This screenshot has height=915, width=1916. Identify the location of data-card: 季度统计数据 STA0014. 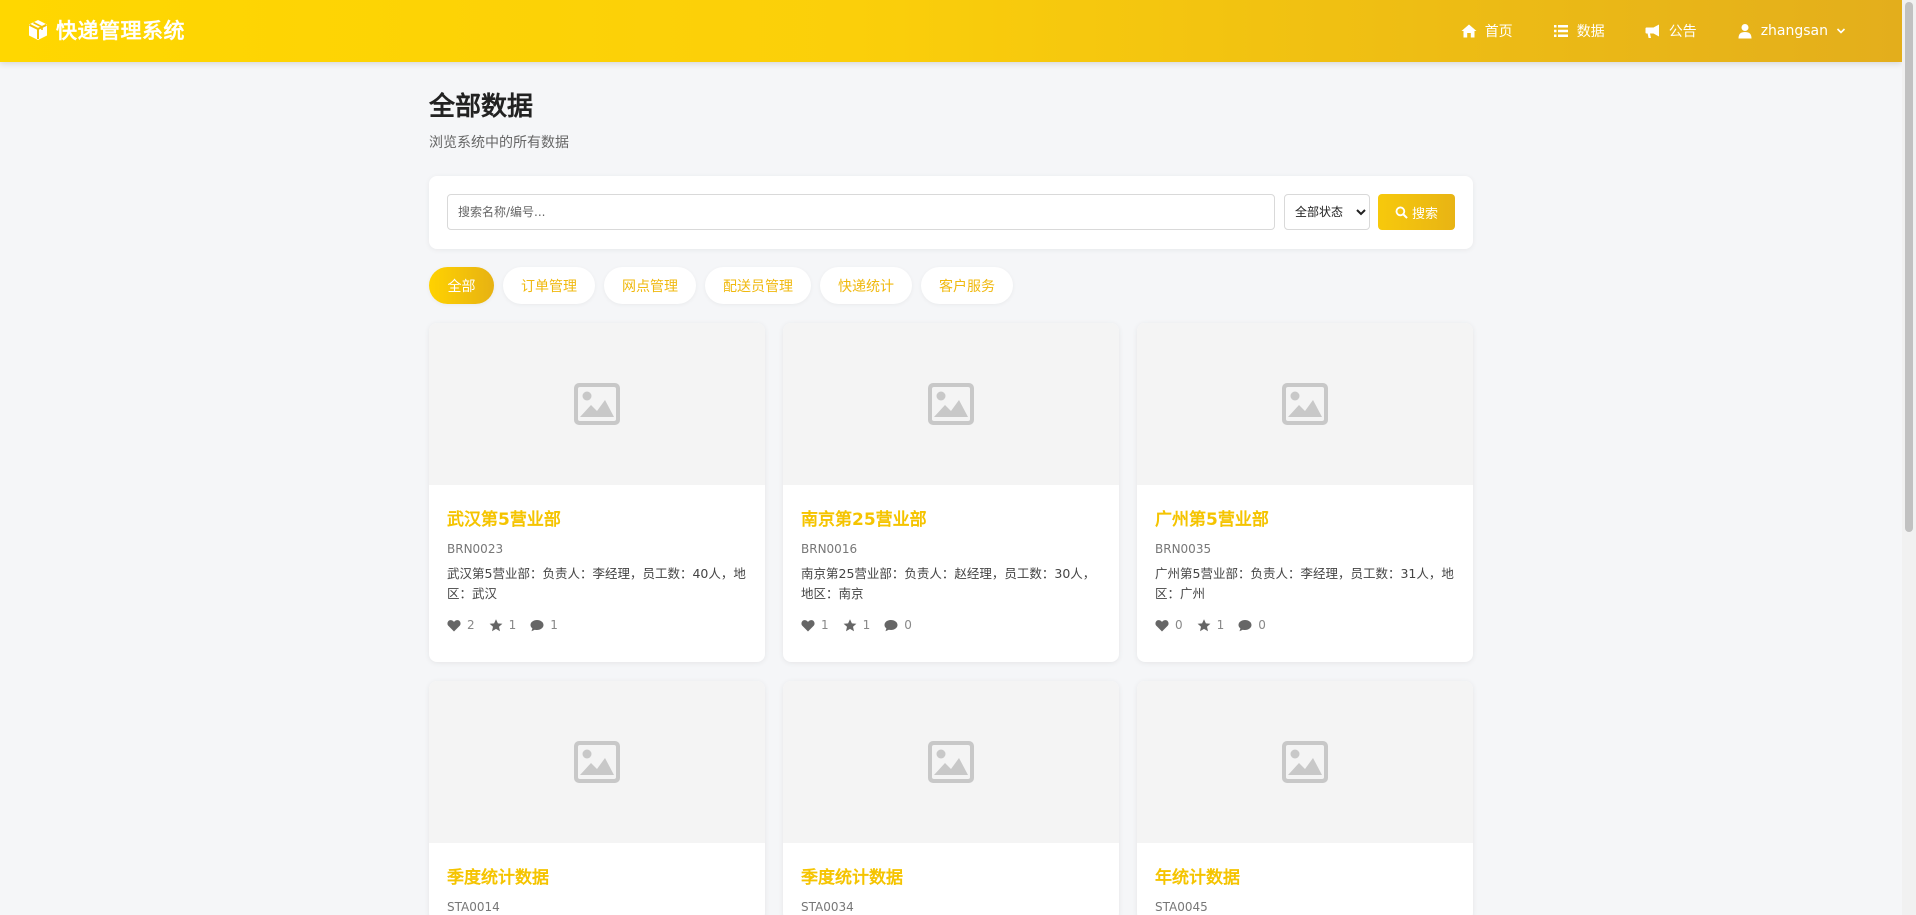
(597, 798).